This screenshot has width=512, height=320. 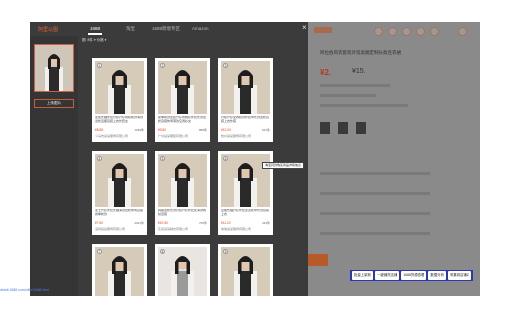 I want to click on card-shop: 杭州某某服饰有限公司, so click(x=245, y=136).